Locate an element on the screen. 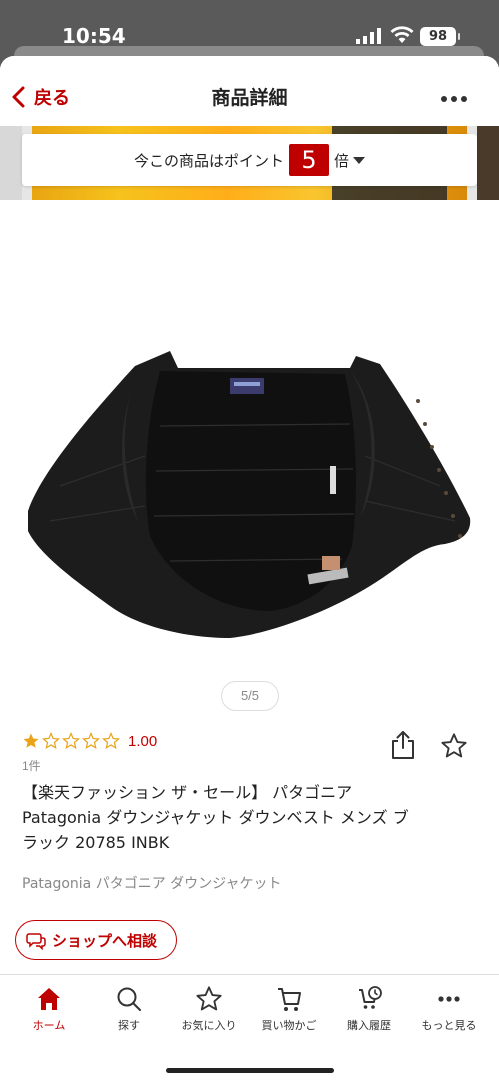  wifi-icon is located at coordinates (402, 34).